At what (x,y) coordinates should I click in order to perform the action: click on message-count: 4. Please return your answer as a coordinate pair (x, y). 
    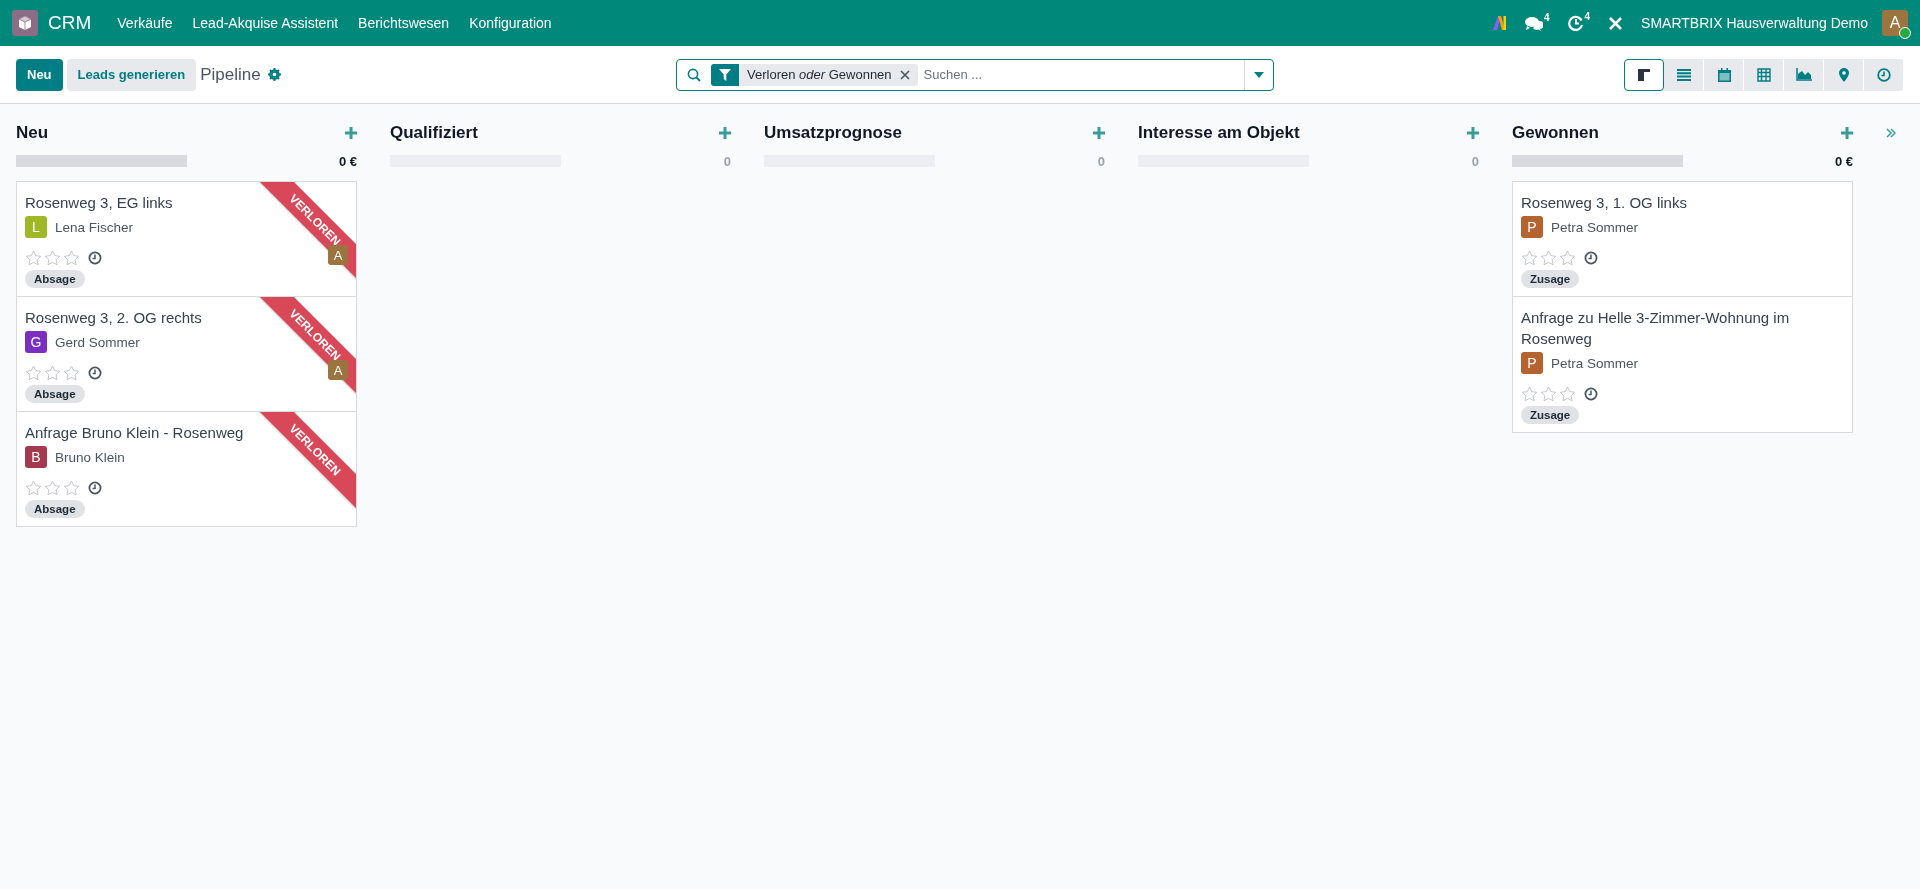
    Looking at the image, I should click on (1546, 17).